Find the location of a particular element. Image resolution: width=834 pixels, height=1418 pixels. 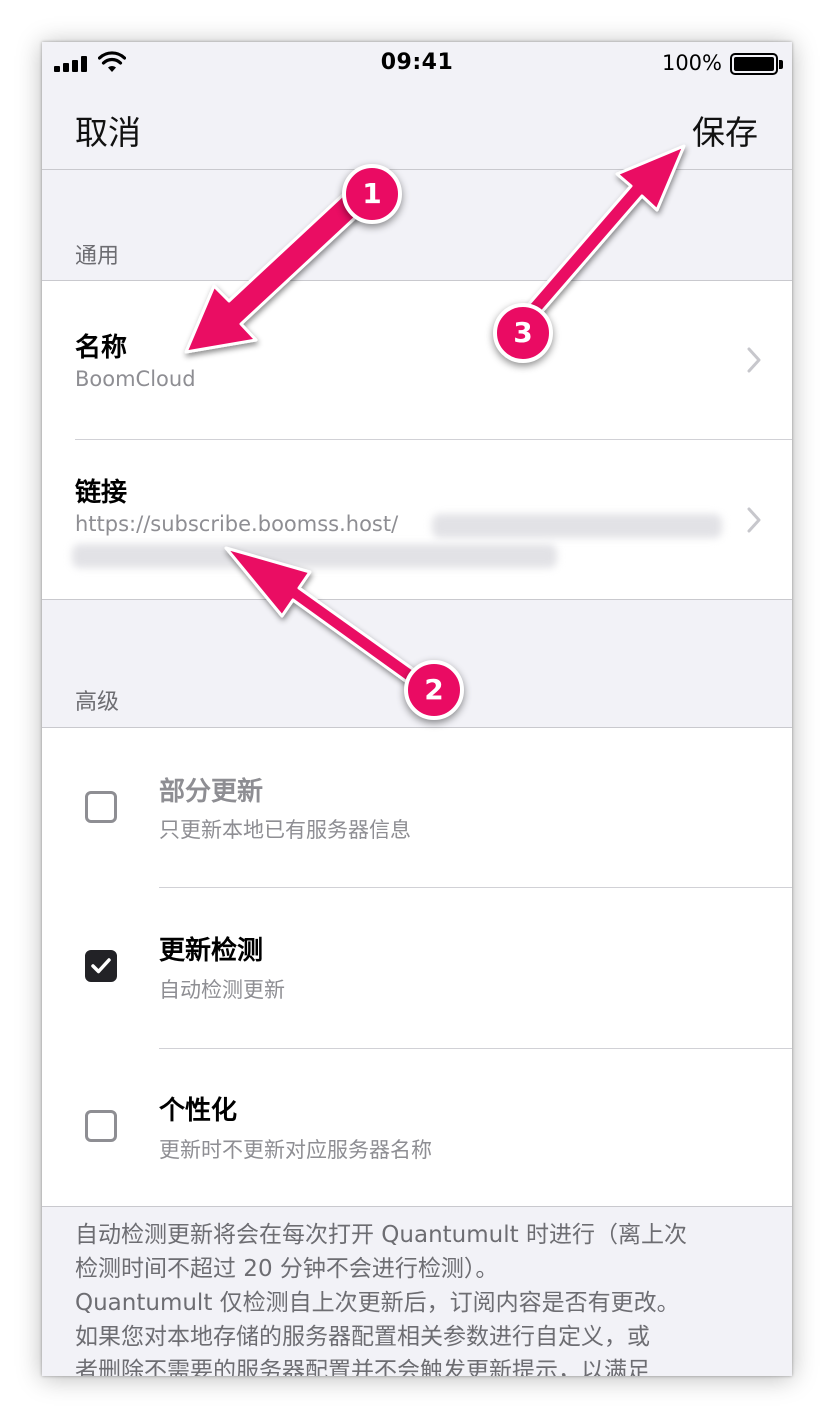

link-row-title: 链接 is located at coordinates (101, 493).